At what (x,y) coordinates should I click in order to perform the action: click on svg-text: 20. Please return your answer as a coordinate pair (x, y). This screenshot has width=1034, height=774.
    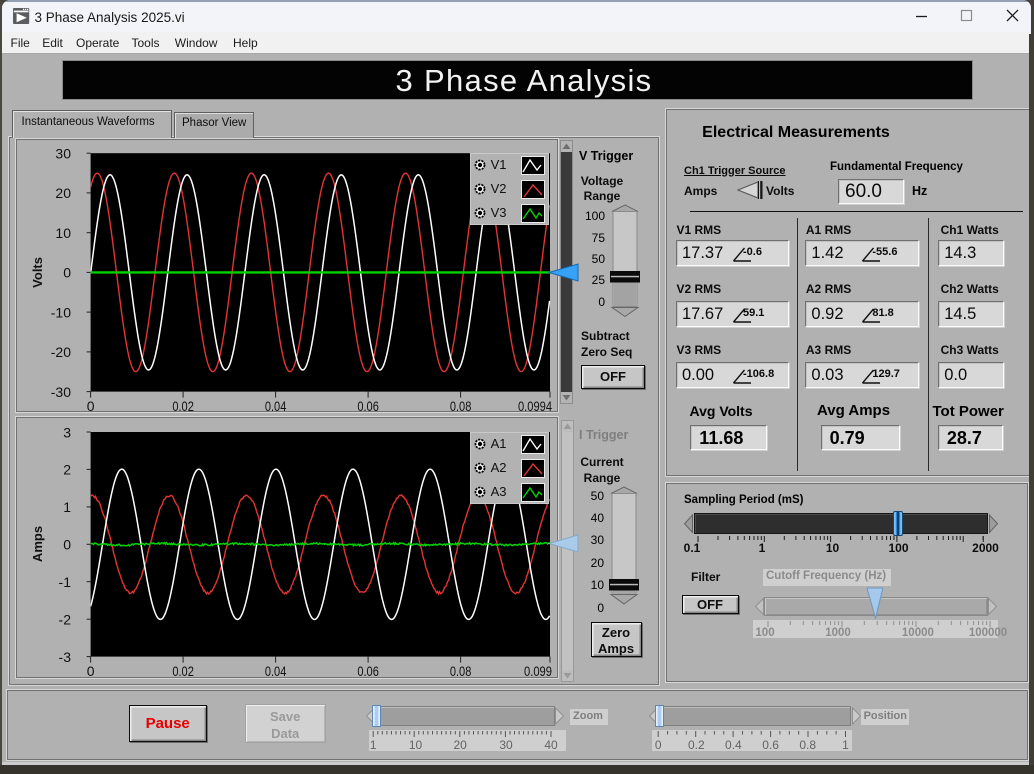
    Looking at the image, I should click on (63, 193).